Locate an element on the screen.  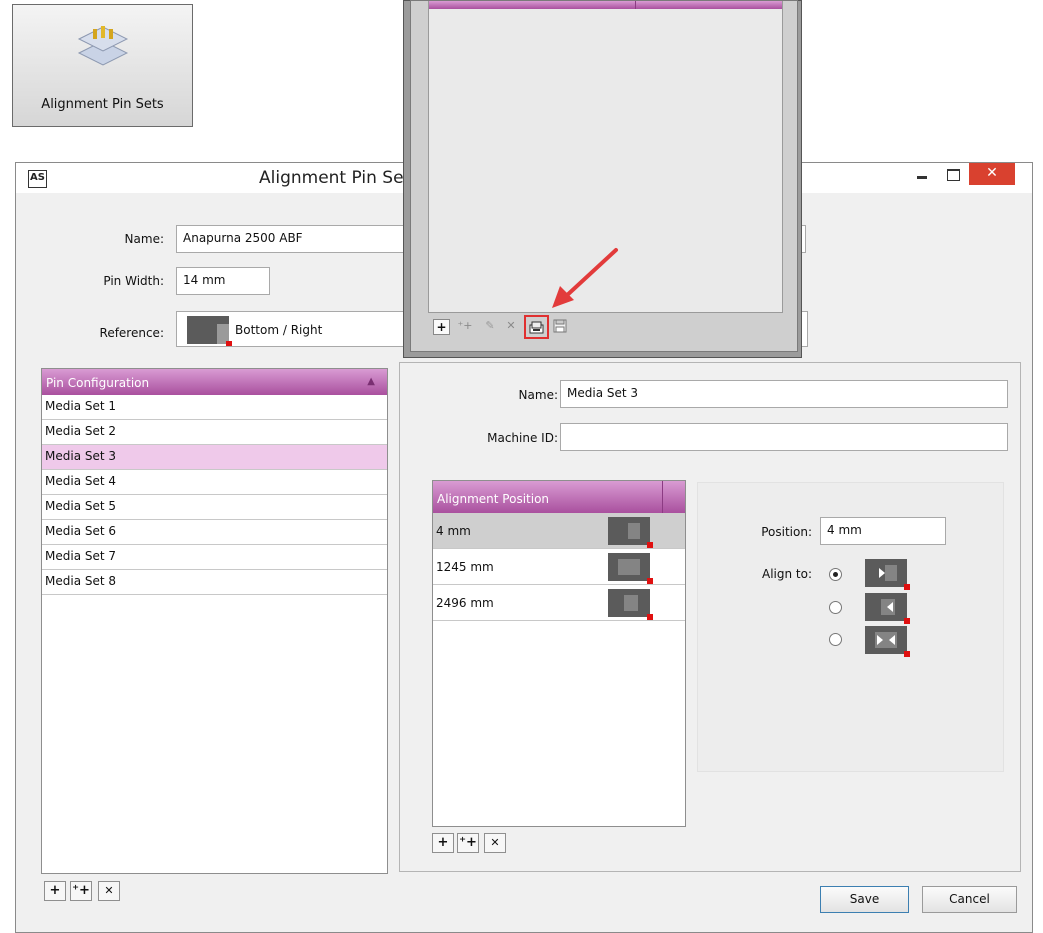
alignment-pin-sets-button: Alignment Pin Sets is located at coordinates (102, 65).